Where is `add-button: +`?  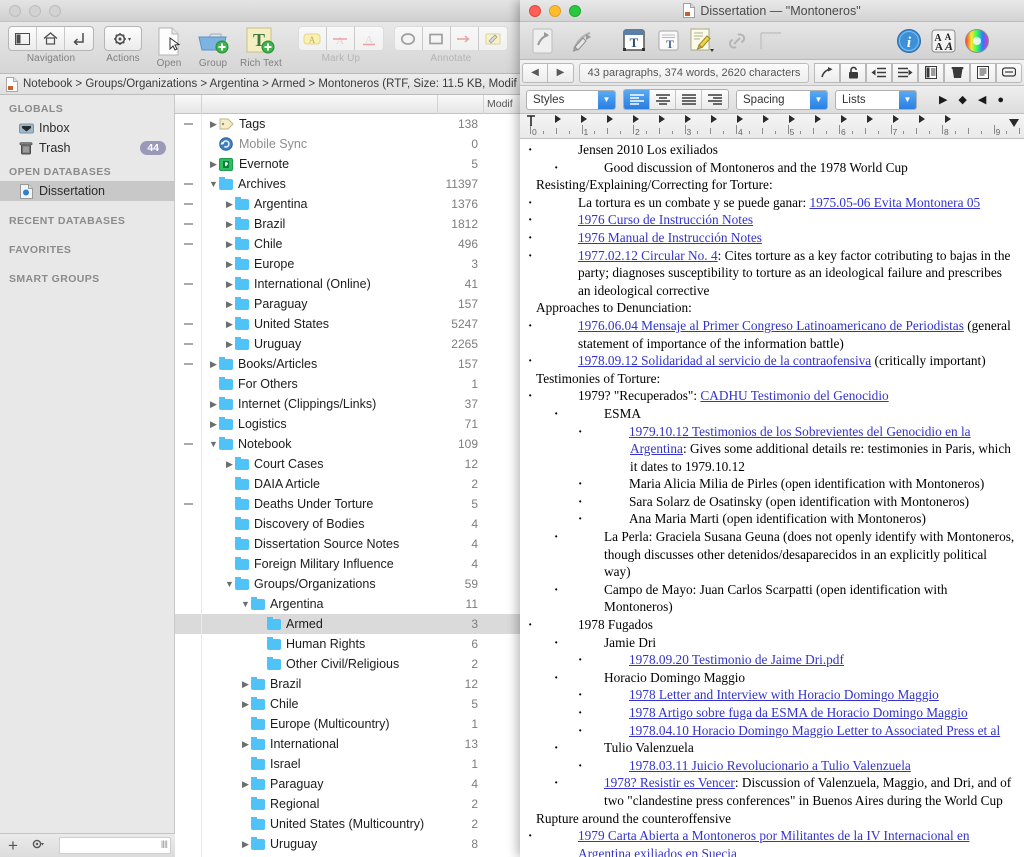 add-button: + is located at coordinates (13, 845).